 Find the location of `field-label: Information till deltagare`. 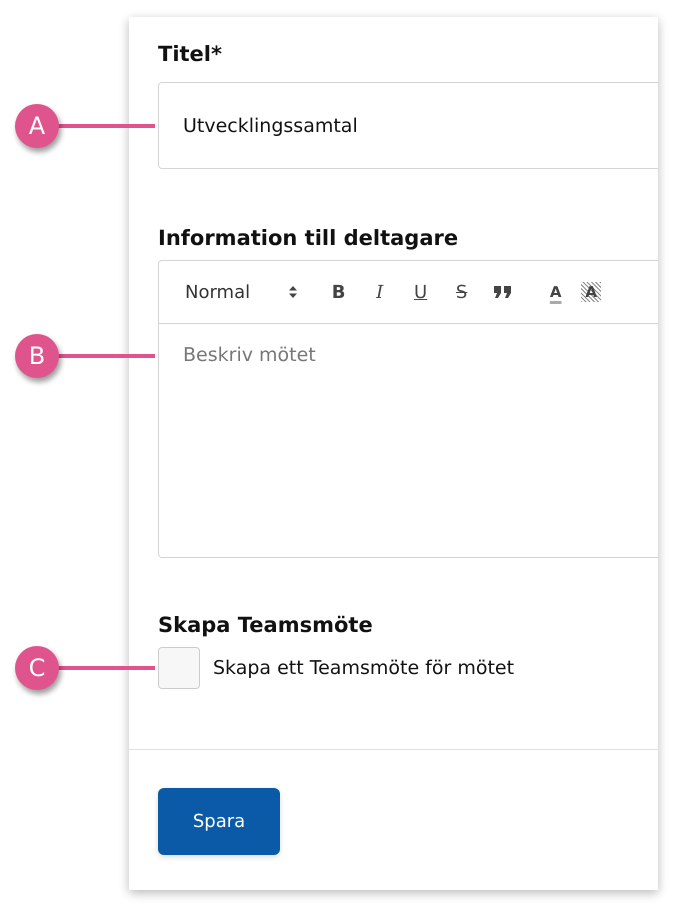

field-label: Information till deltagare is located at coordinates (309, 238).